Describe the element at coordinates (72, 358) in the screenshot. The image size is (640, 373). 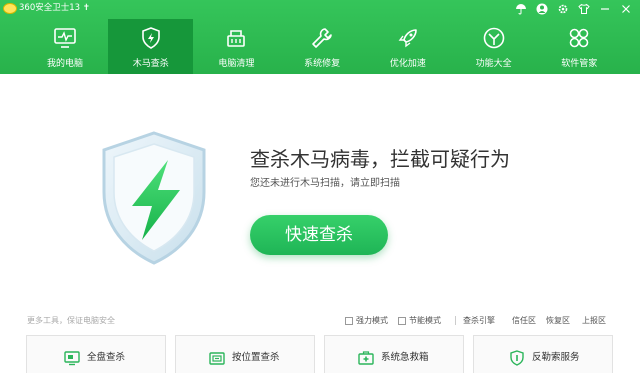
I see `monitor-scan-icon` at that location.